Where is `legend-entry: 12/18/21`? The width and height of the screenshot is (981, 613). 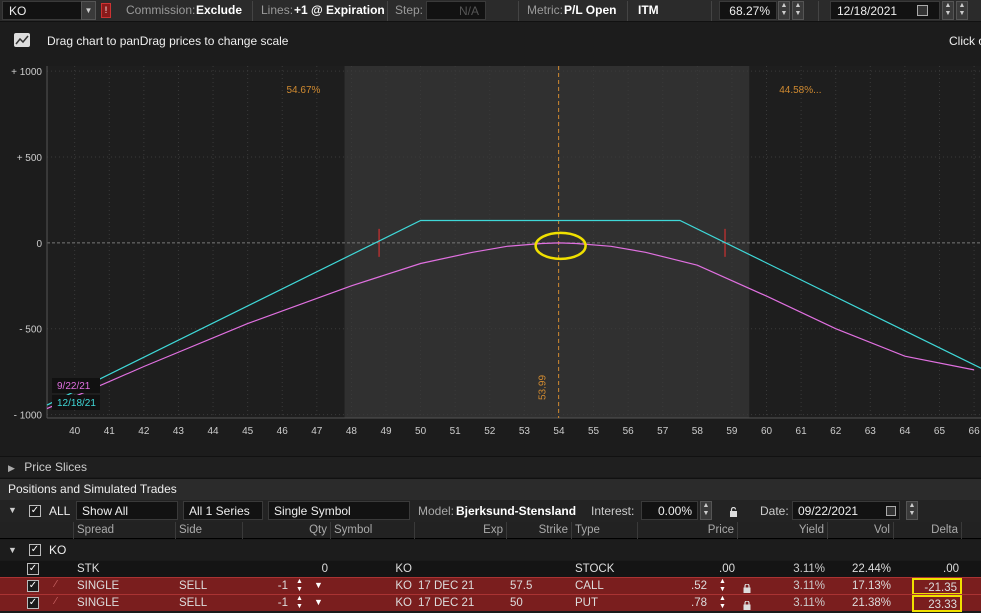
legend-entry: 12/18/21 is located at coordinates (76, 403).